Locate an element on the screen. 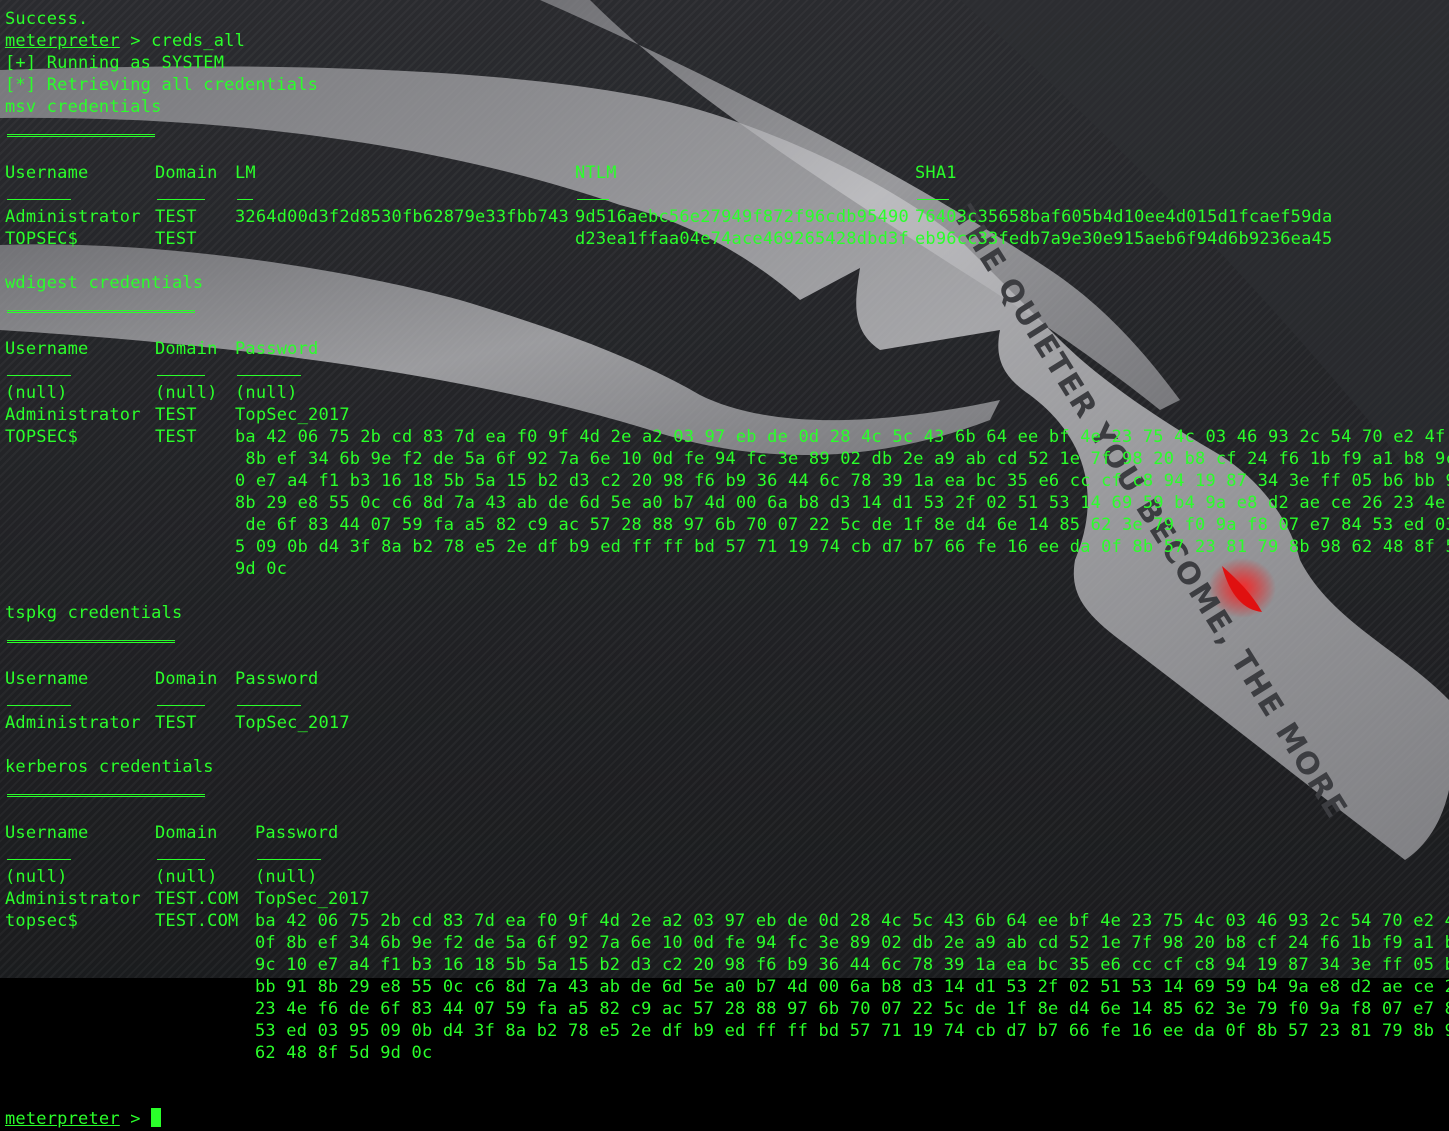  section-title-text: msv credentials is located at coordinates (83, 107).